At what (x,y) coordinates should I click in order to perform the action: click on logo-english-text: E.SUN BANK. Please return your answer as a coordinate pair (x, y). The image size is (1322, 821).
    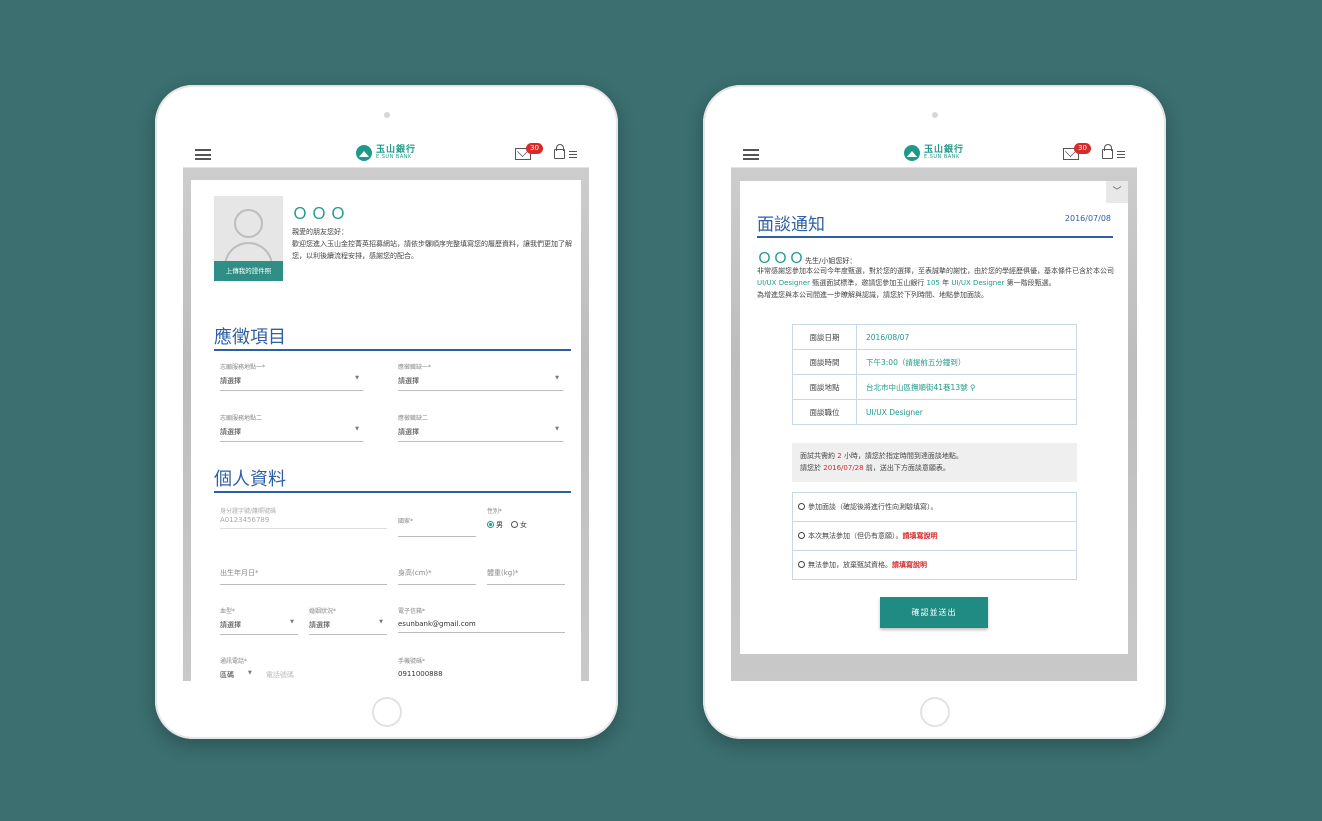
    Looking at the image, I should click on (941, 157).